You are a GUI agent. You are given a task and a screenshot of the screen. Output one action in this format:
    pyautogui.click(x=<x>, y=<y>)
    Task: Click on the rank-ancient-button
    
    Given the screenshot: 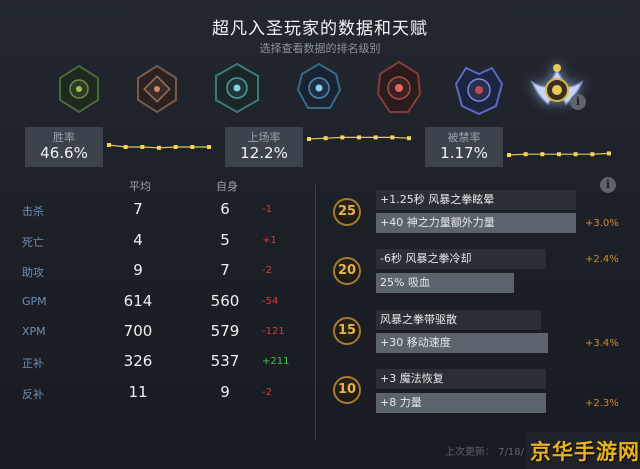 What is the action you would take?
    pyautogui.click(x=479, y=88)
    